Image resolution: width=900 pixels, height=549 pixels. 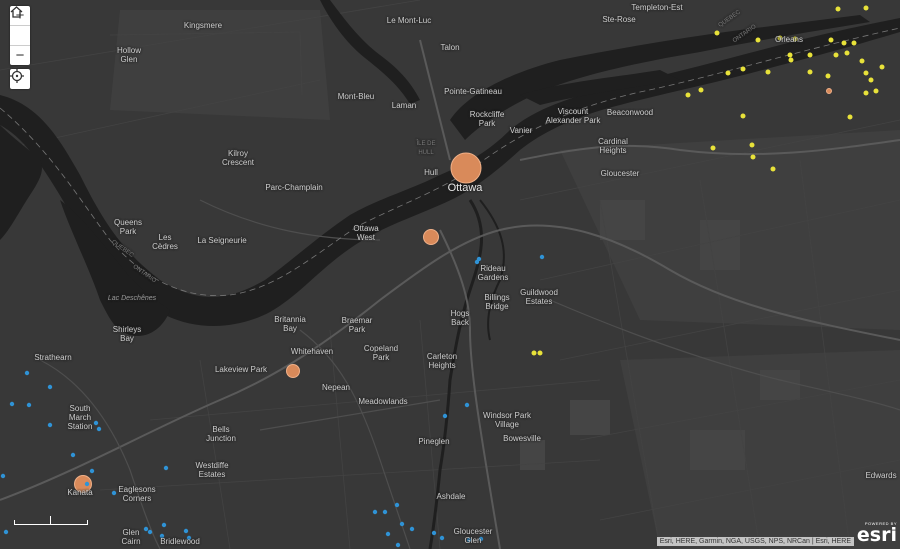 I want to click on place-label-ste-rose: Ste-Rose, so click(x=619, y=19).